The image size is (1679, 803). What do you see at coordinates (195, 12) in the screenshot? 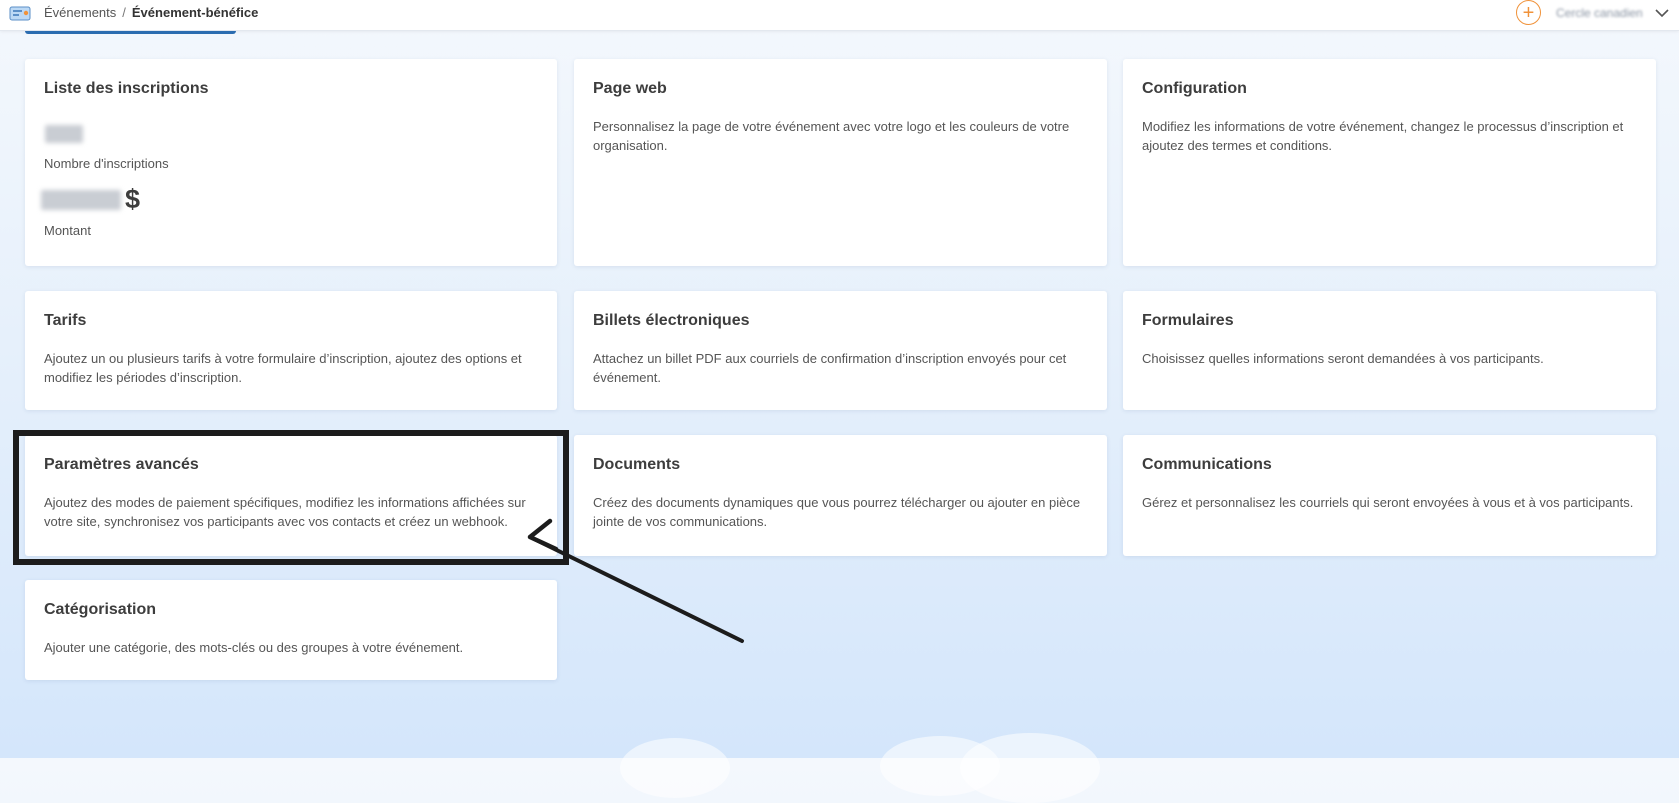
I see `breadcrumb-current: Événement-bénéfice` at bounding box center [195, 12].